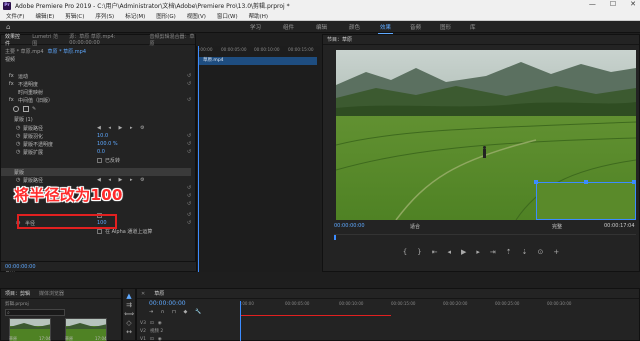 This screenshot has height=341, width=640. What do you see at coordinates (335, 237) in the screenshot?
I see `pm-playhead` at bounding box center [335, 237].